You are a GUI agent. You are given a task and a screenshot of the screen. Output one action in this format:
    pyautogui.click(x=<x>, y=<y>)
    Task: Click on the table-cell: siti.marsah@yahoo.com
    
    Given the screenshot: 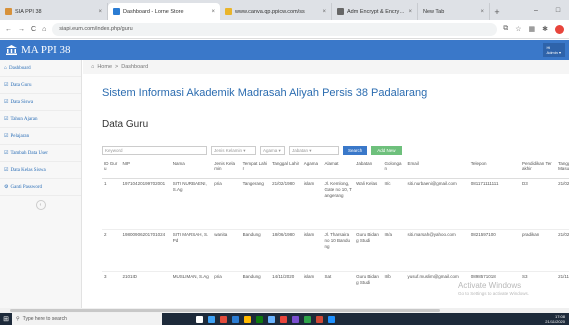 What is the action you would take?
    pyautogui.click(x=437, y=250)
    